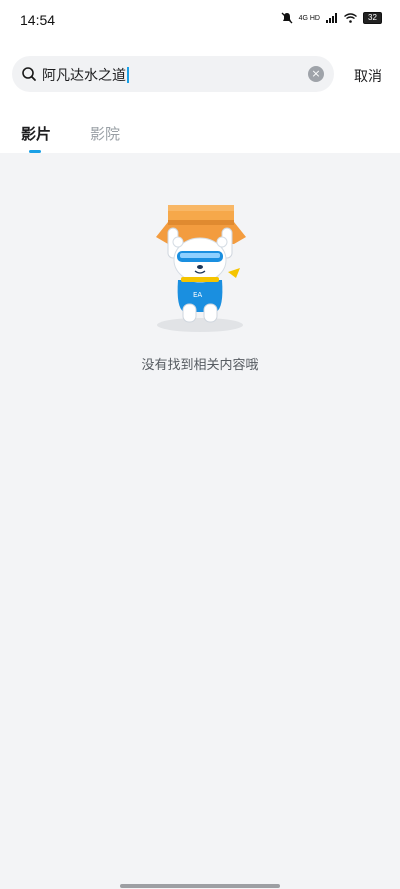 This screenshot has width=400, height=889. I want to click on wifi-icon, so click(350, 18).